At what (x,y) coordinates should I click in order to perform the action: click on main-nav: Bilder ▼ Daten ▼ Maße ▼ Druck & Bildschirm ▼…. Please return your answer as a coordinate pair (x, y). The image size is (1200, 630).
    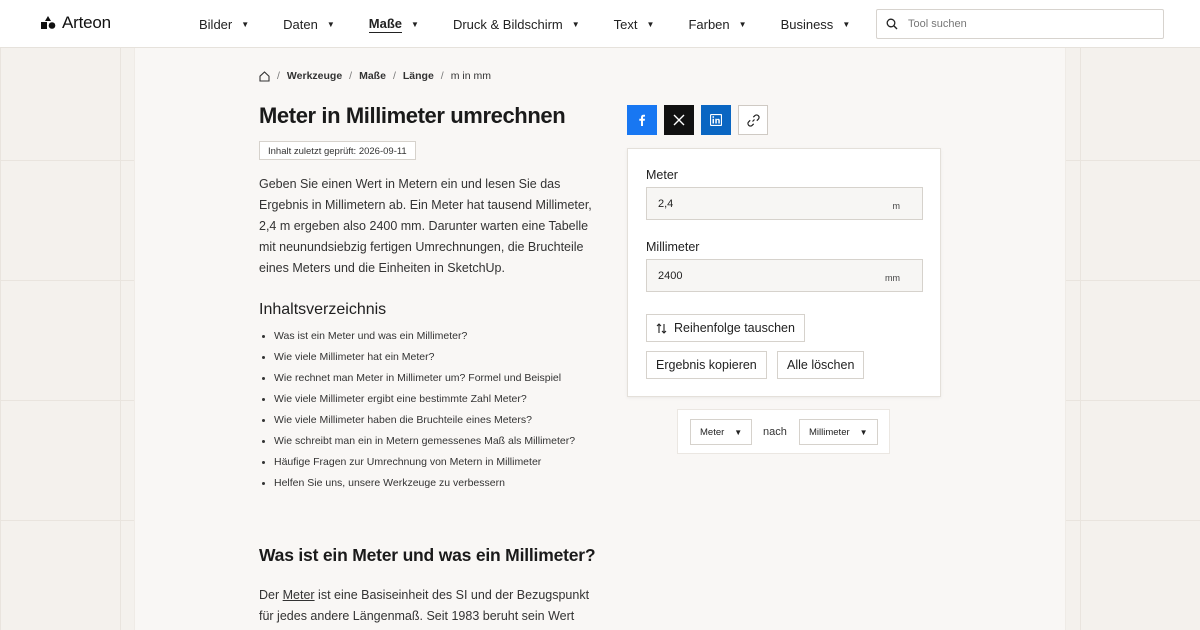
    Looking at the image, I should click on (541, 24).